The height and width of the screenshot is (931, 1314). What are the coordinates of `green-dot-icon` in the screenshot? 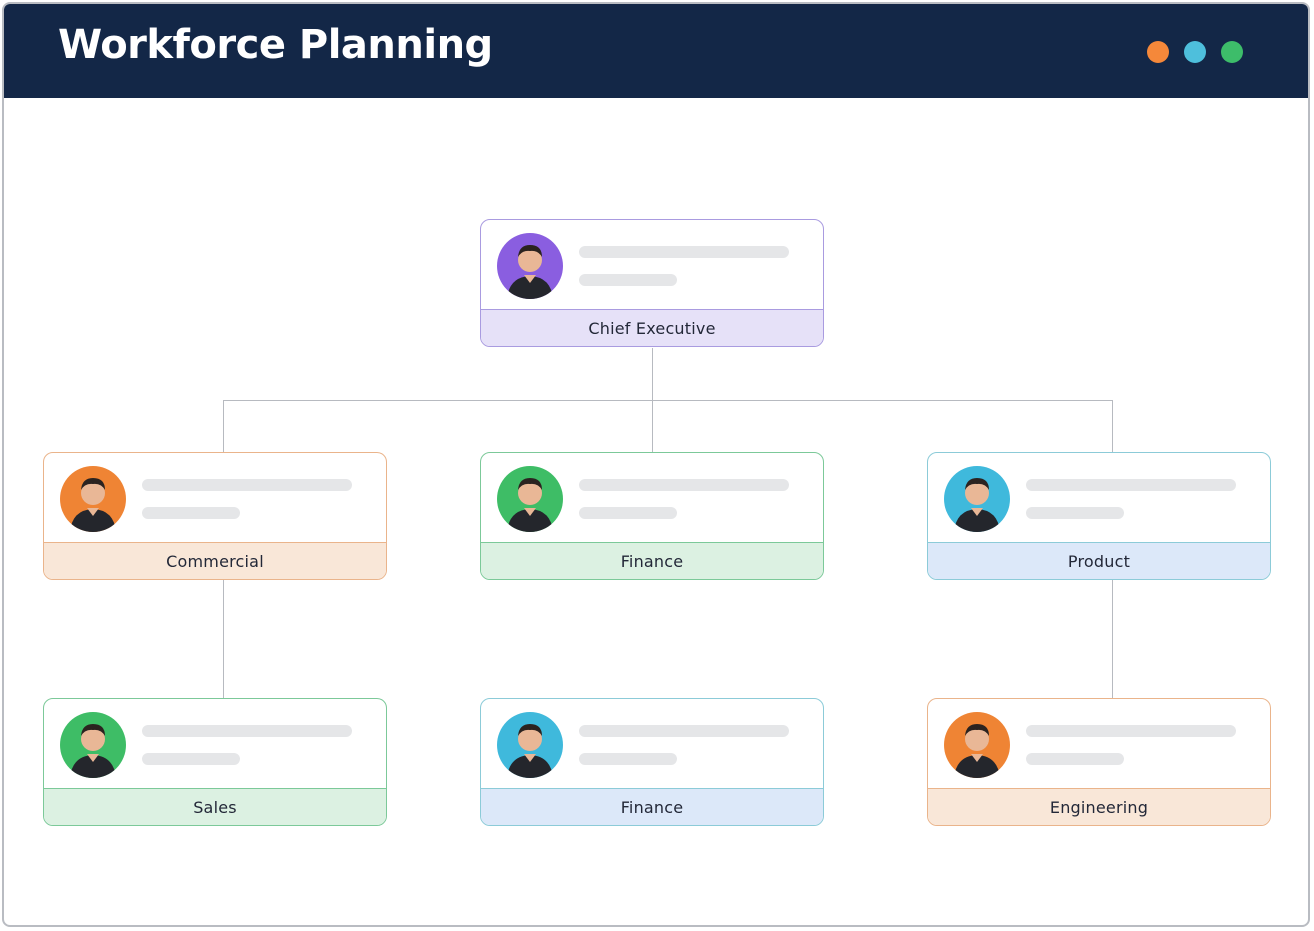 It's located at (1232, 52).